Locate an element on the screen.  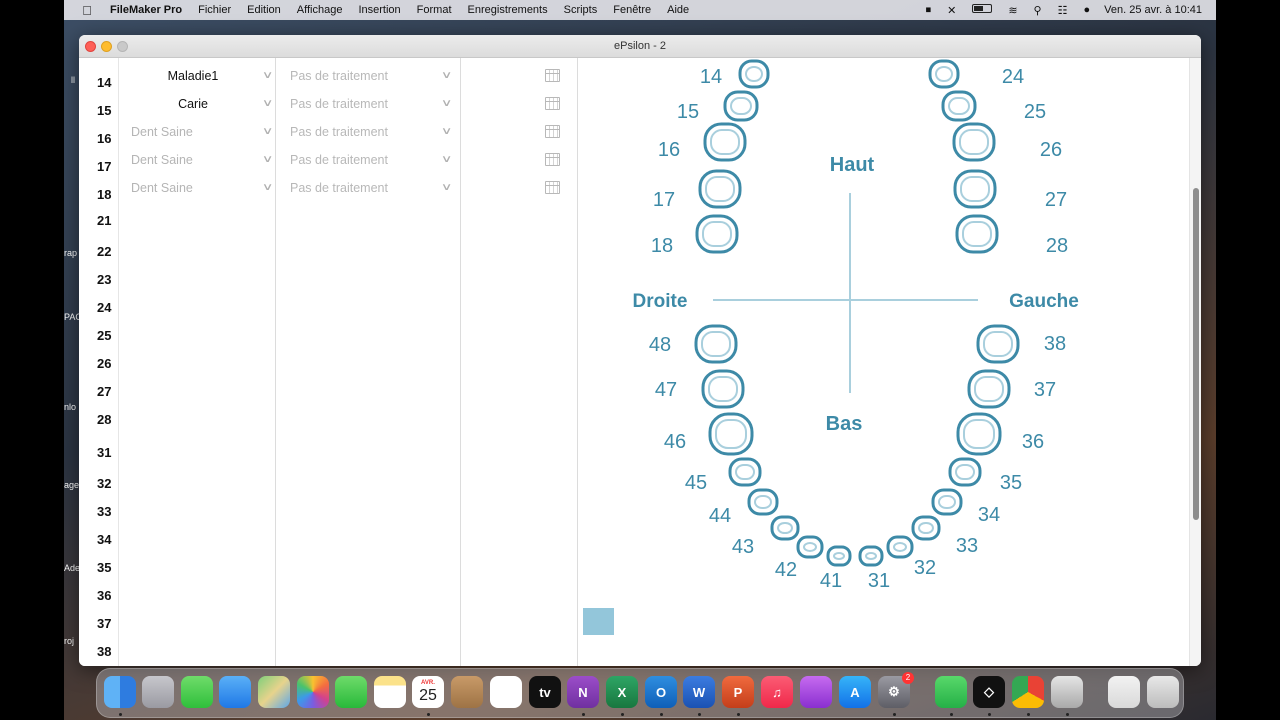
notes-icon is located at coordinates (390, 692).